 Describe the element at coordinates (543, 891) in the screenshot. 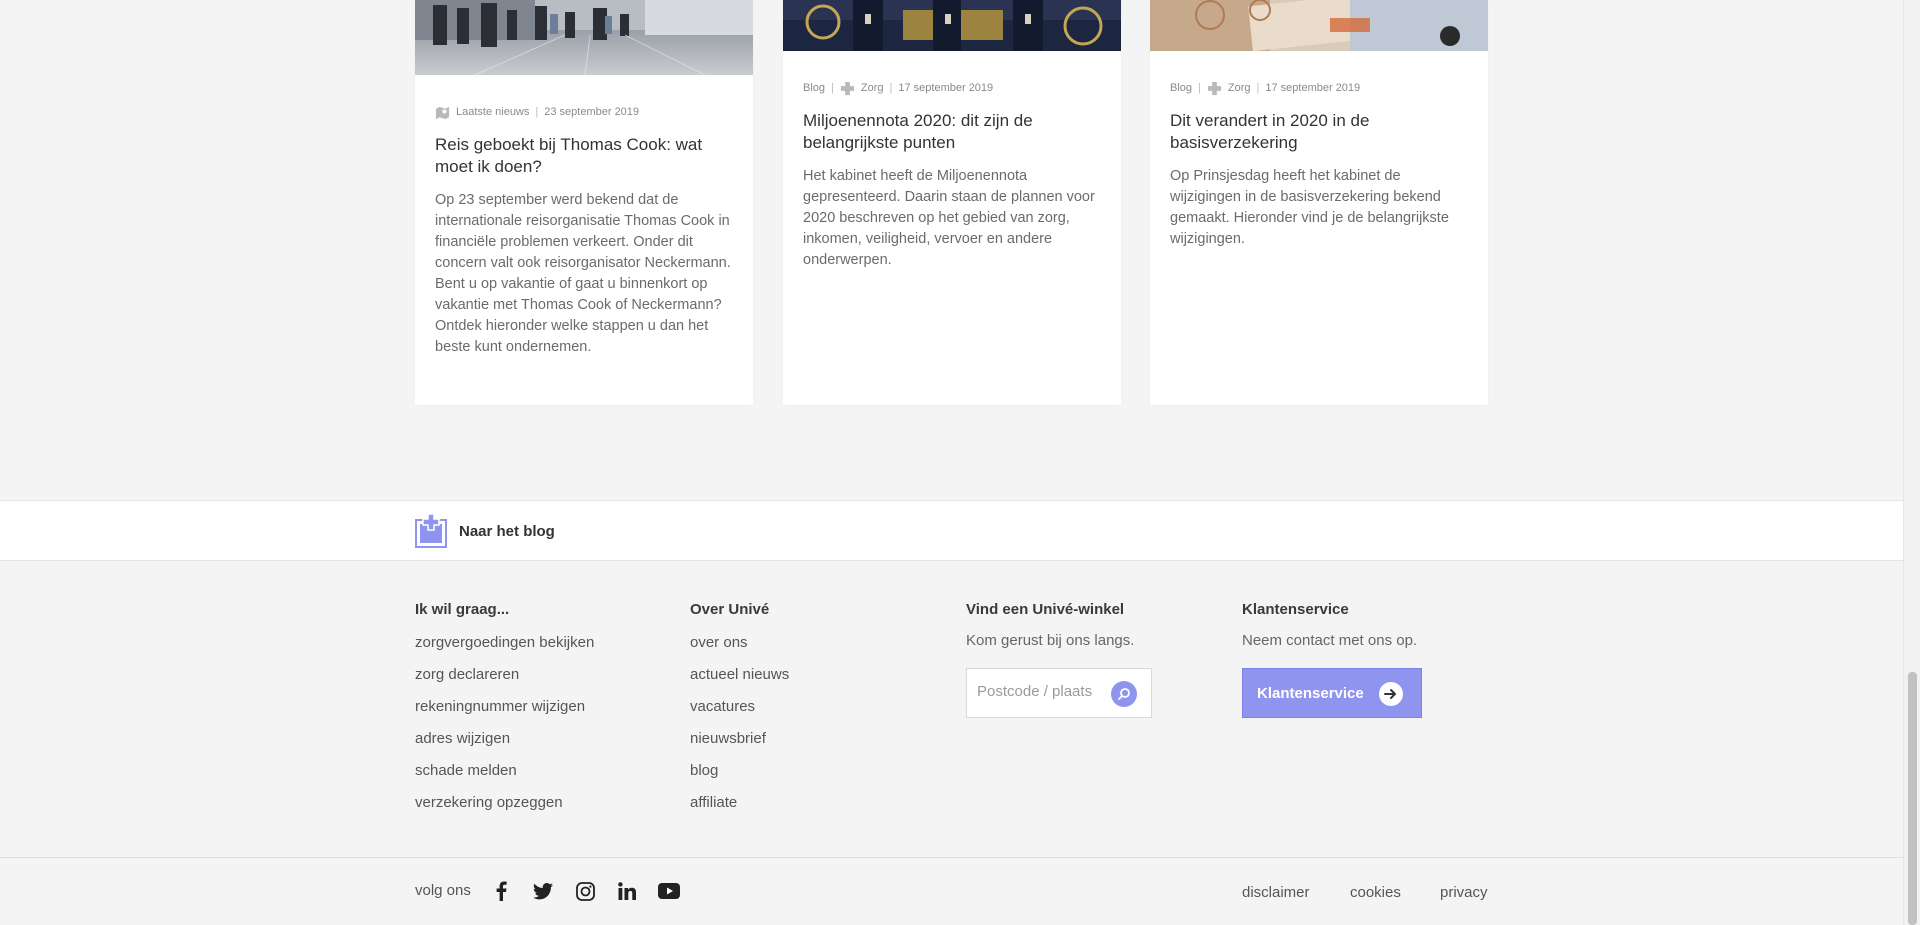

I see `twitter-icon` at that location.